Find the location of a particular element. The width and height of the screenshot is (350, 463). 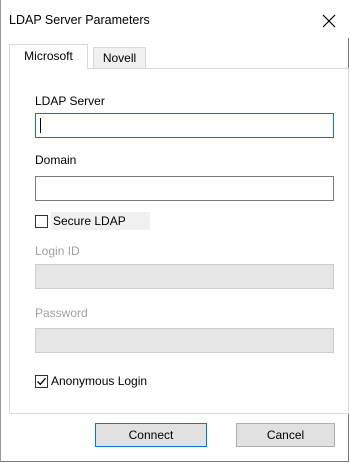

domain-input is located at coordinates (184, 188).